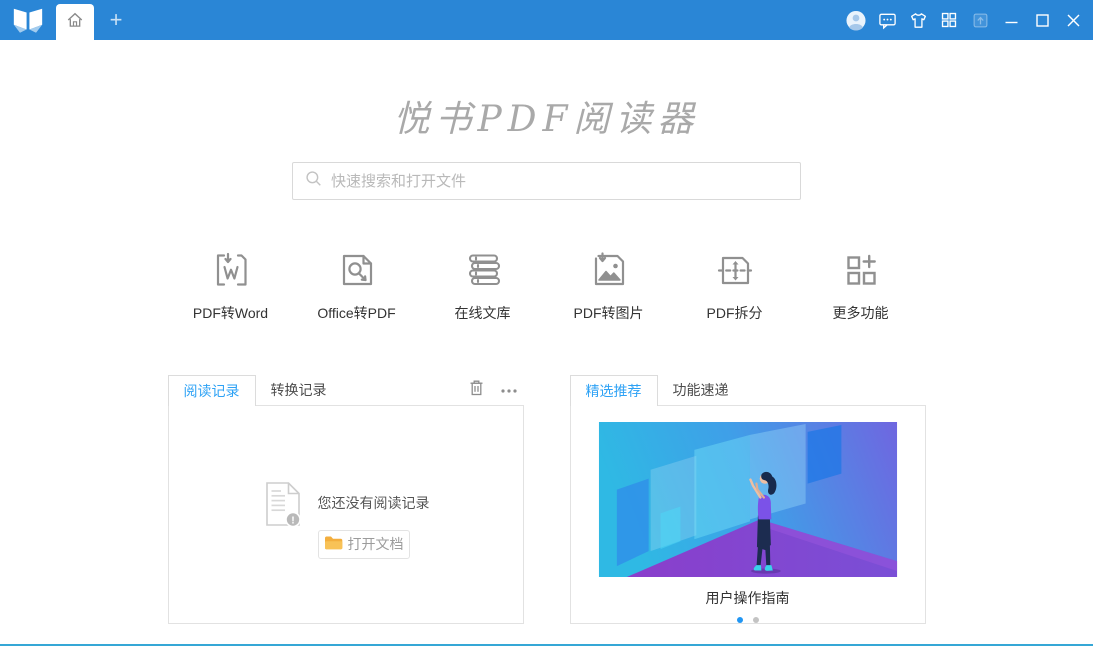  I want to click on feature-label: 在线文库, so click(482, 313).